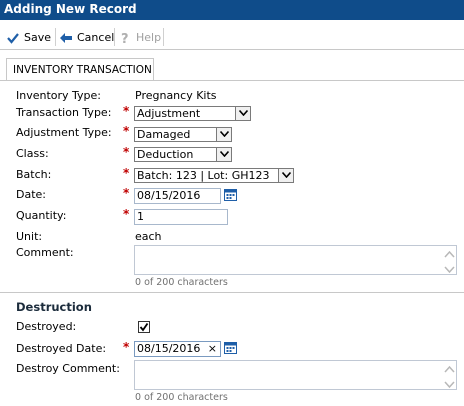 This screenshot has height=406, width=464. I want to click on adjustment-type-label: Adjustment Type:, so click(64, 132).